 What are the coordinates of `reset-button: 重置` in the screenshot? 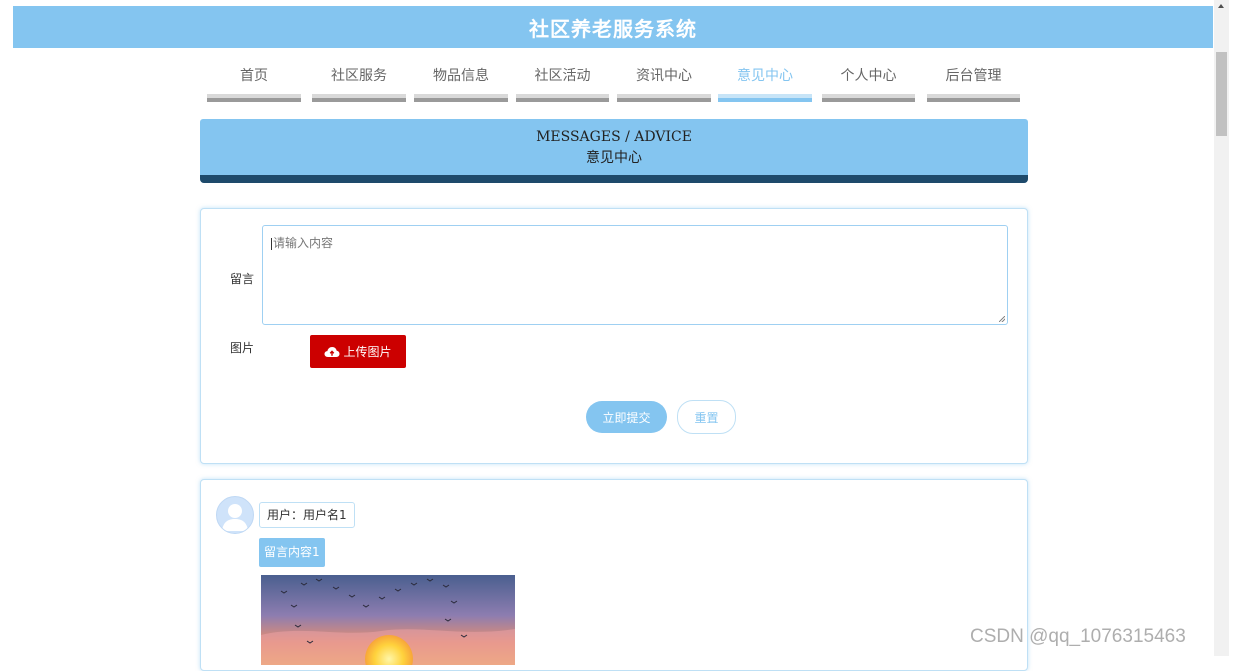 It's located at (706, 417).